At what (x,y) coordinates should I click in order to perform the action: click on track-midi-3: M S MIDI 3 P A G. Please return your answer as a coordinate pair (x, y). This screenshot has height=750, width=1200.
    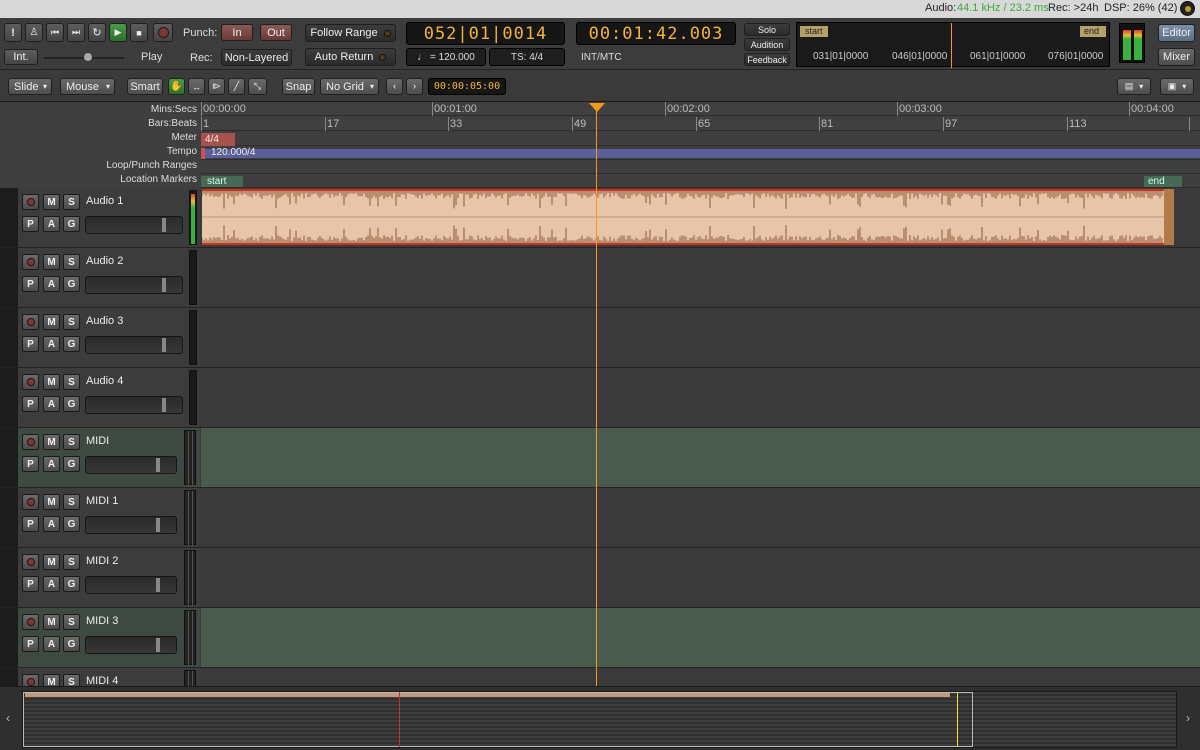
    Looking at the image, I should click on (600, 638).